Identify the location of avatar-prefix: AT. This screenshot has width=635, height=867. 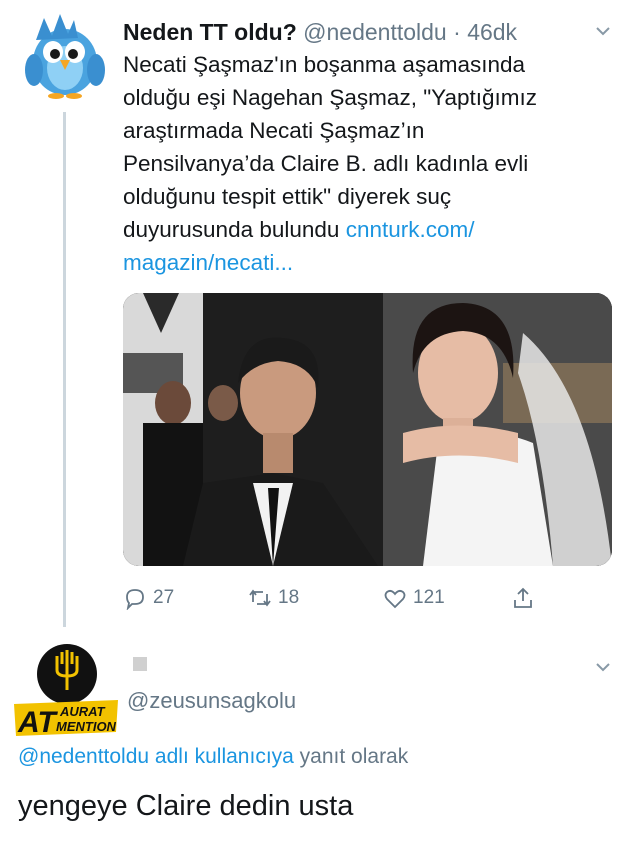
(37, 722).